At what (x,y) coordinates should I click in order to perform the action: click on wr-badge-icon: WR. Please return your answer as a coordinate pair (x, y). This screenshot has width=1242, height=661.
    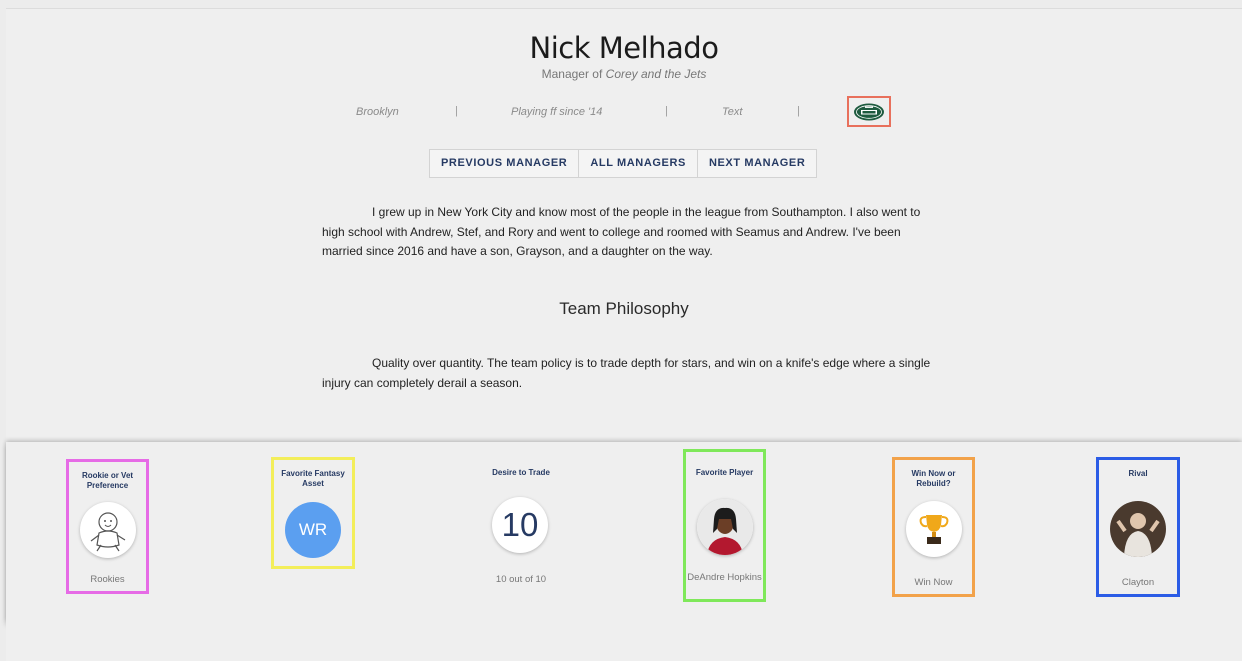
    Looking at the image, I should click on (313, 530).